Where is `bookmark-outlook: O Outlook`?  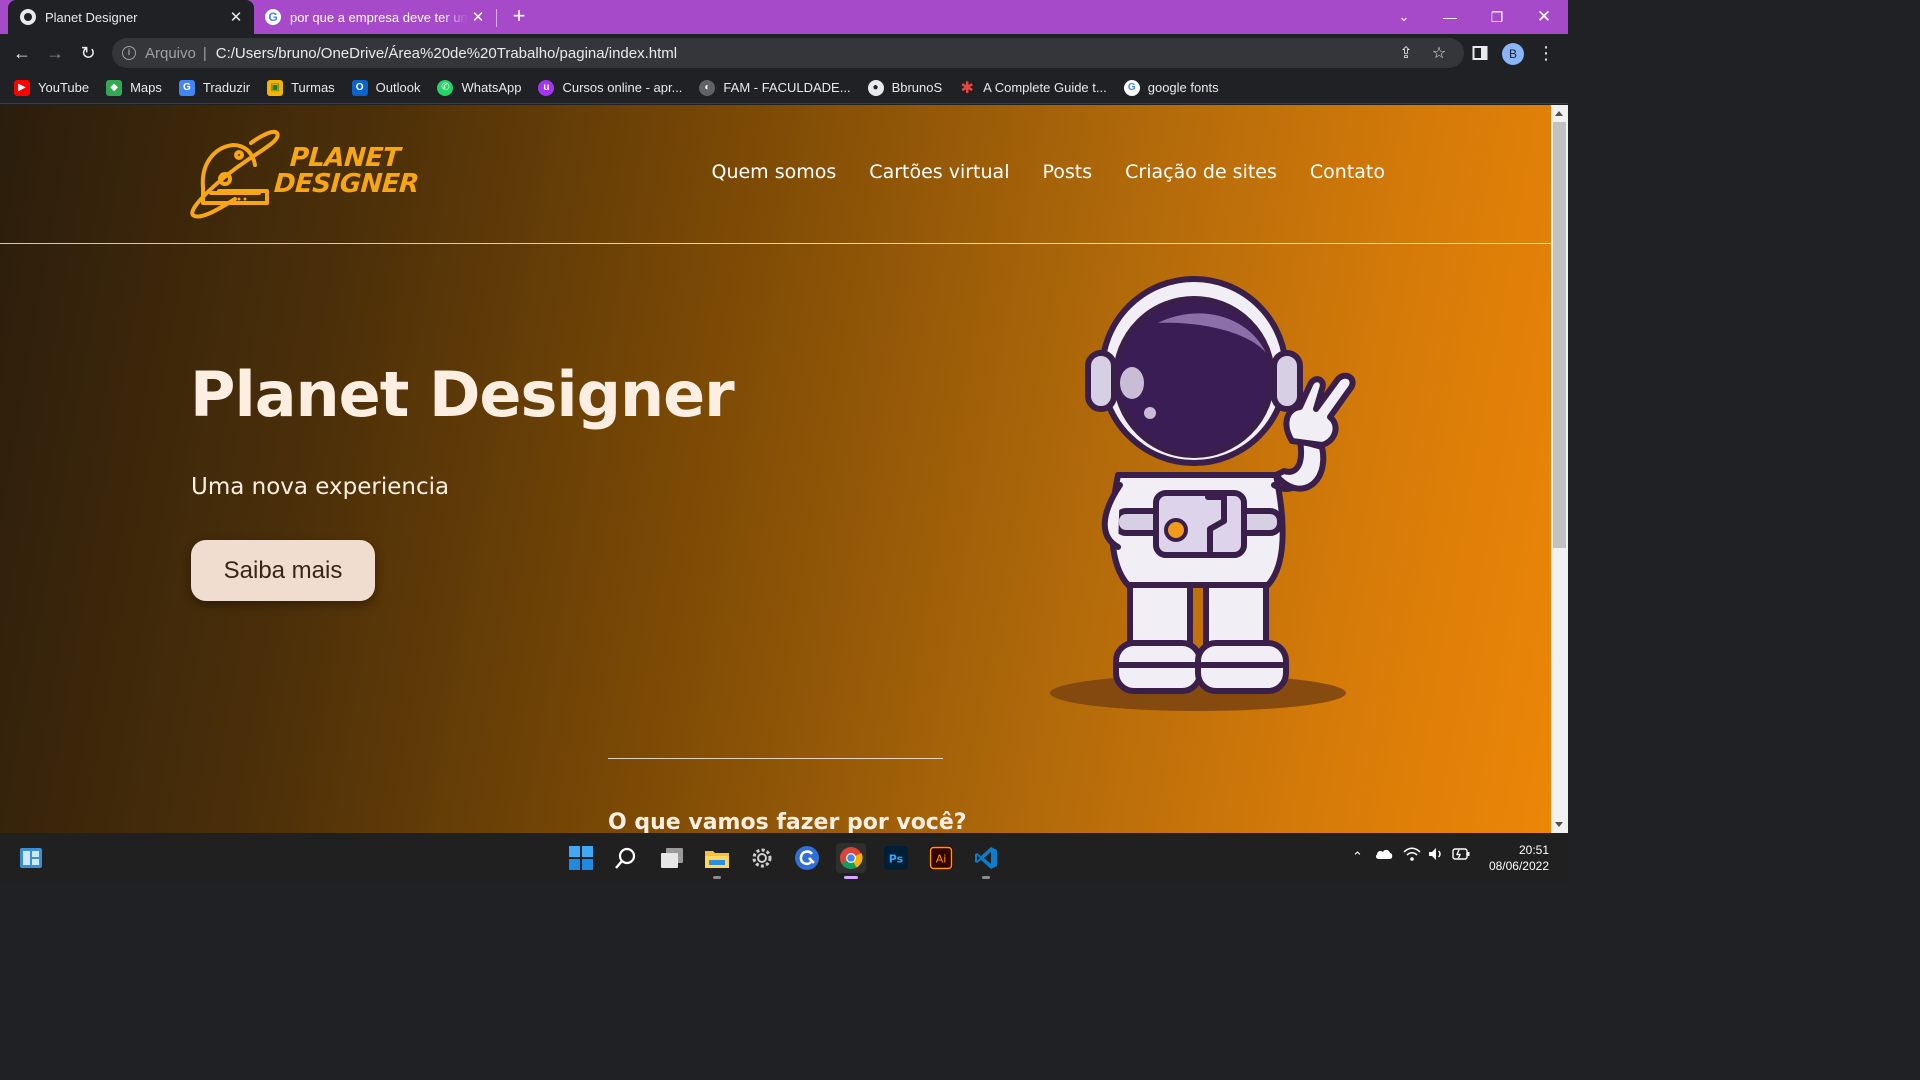 bookmark-outlook: O Outlook is located at coordinates (385, 87).